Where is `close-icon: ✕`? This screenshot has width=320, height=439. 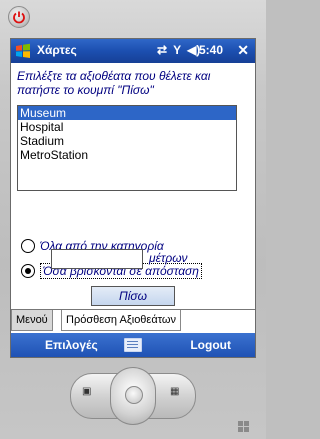
close-icon: ✕ is located at coordinates (243, 50).